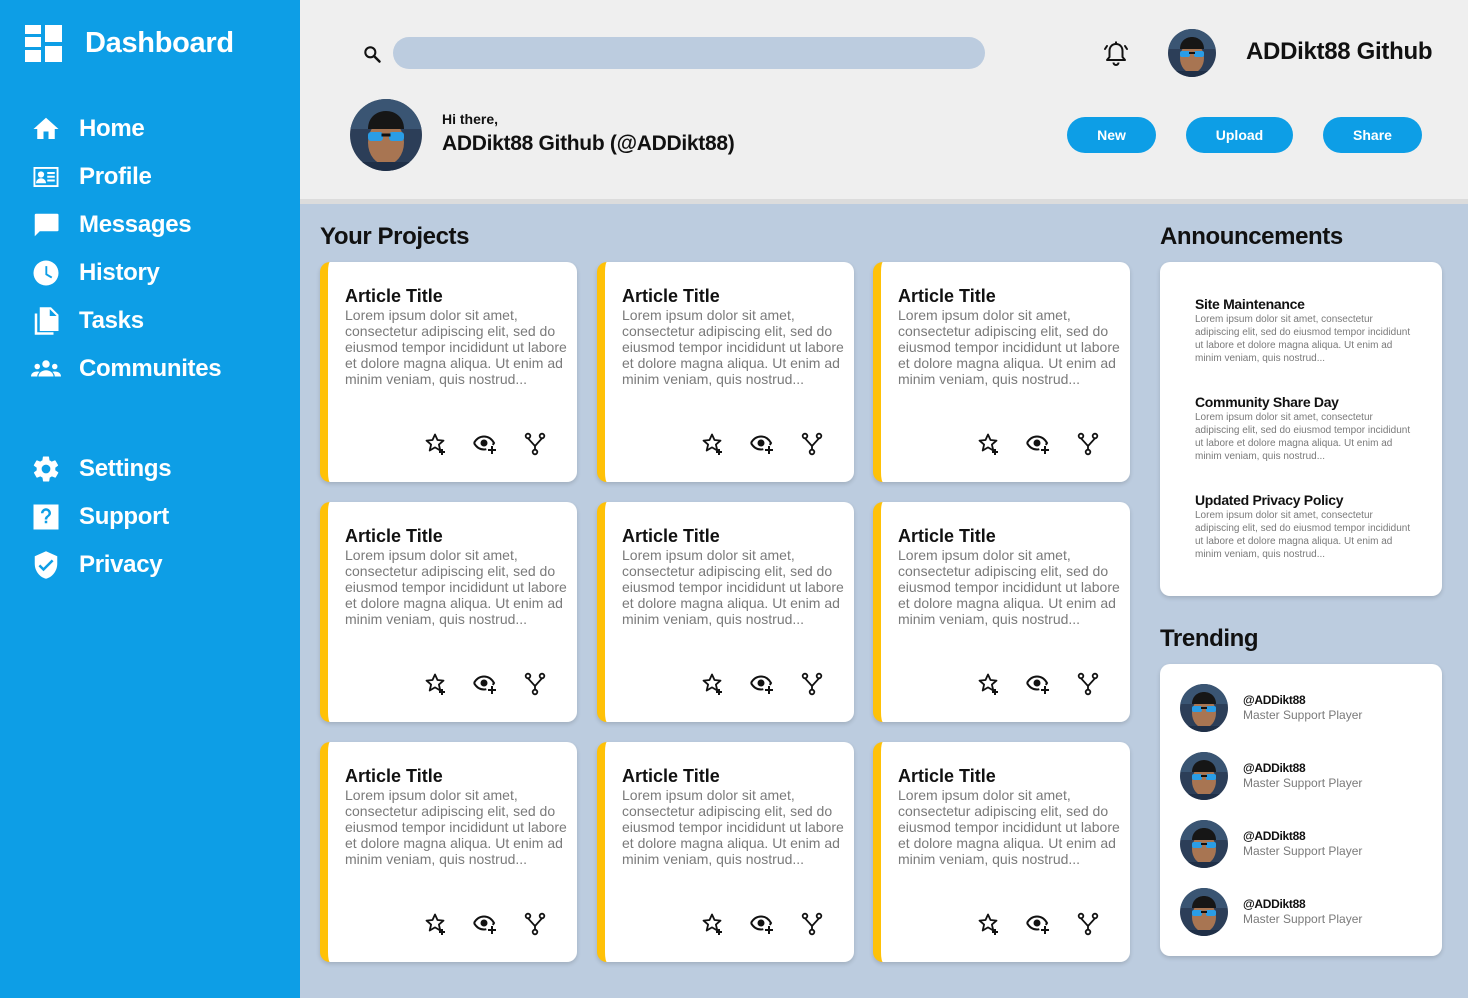  Describe the element at coordinates (1269, 500) in the screenshot. I see `announcement-title: Updated Privacy Policy` at that location.